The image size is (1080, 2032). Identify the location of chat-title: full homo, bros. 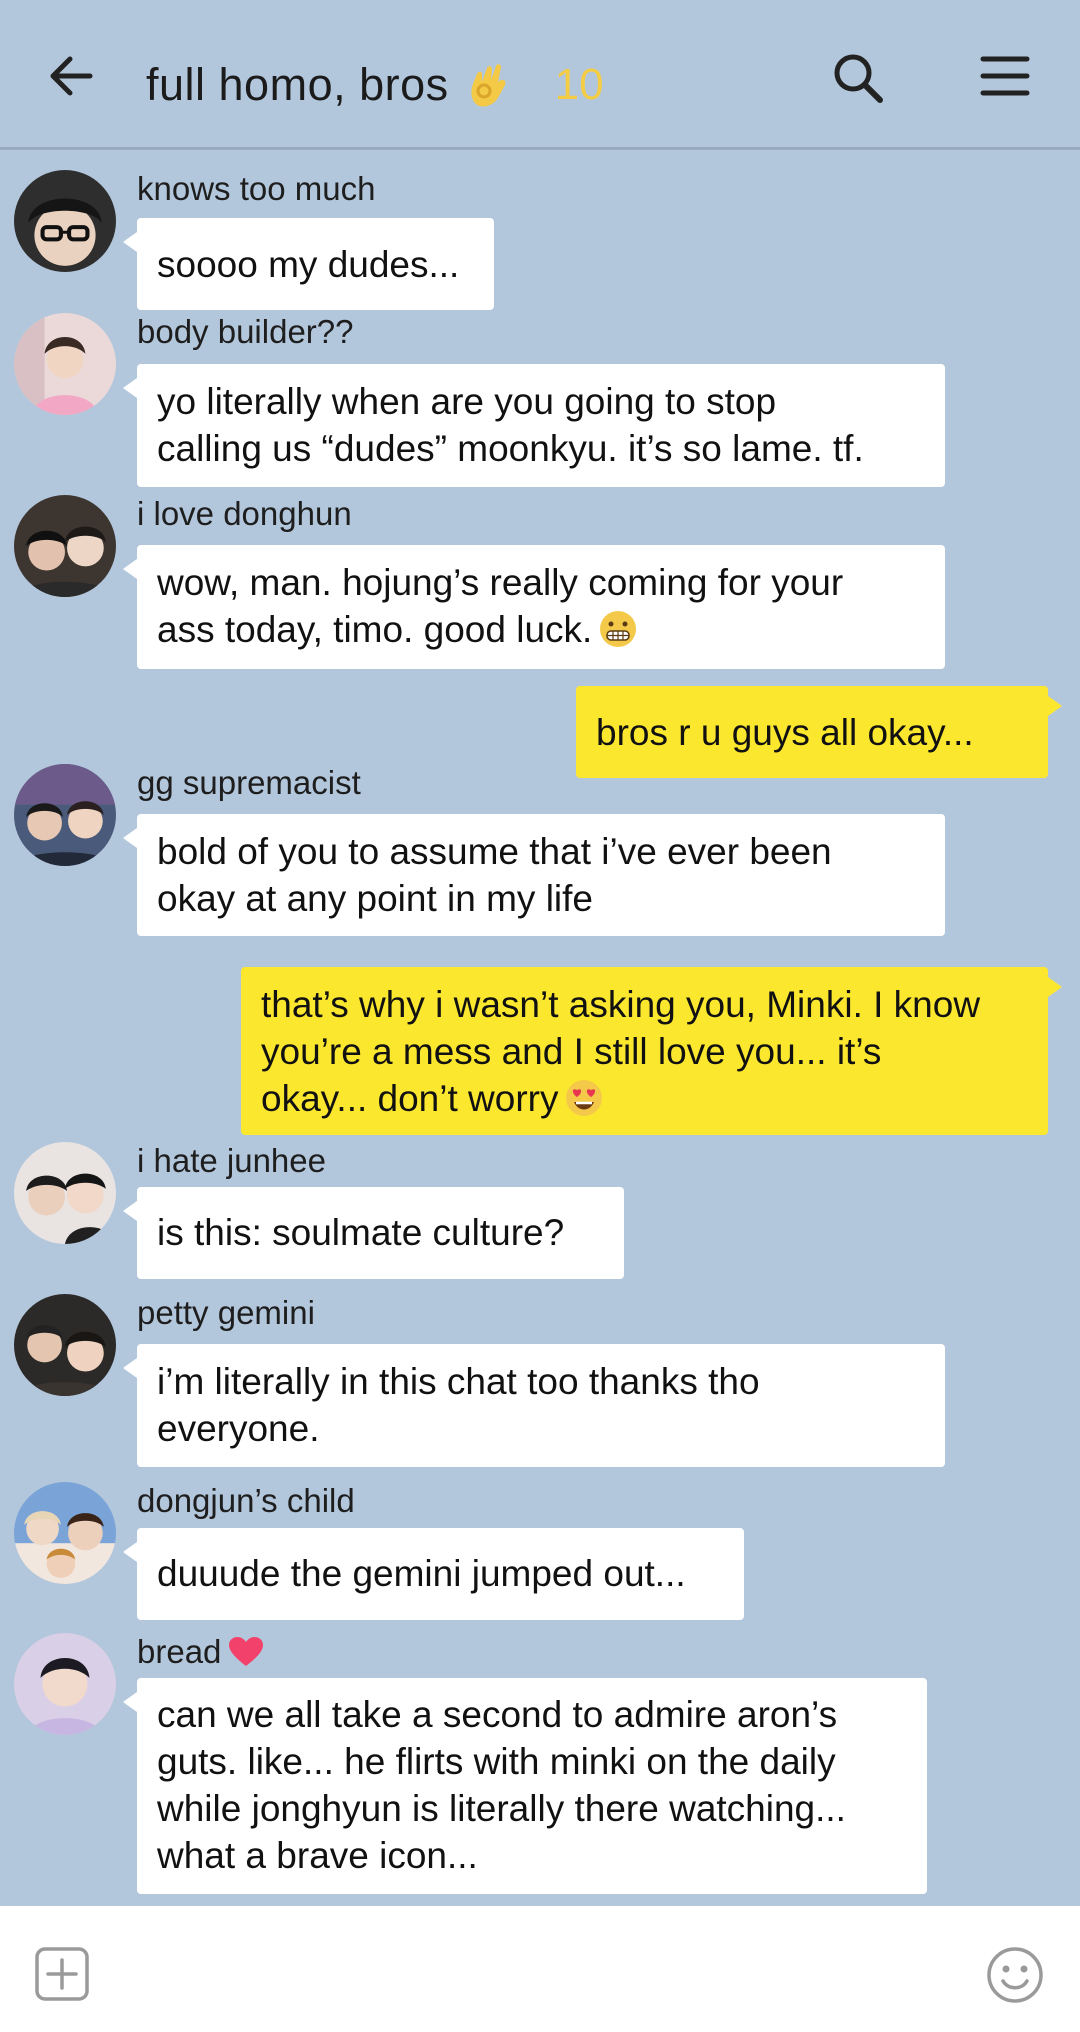
(297, 84).